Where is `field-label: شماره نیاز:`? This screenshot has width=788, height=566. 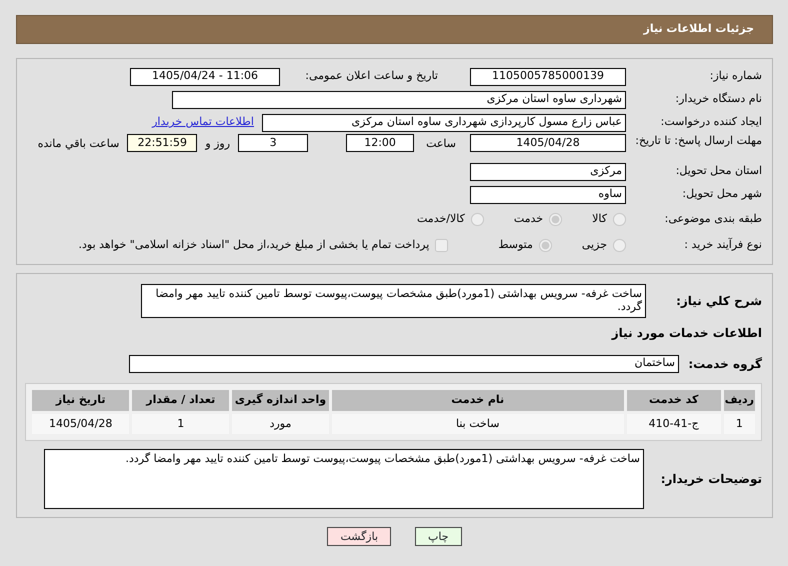 field-label: شماره نیاز: is located at coordinates (735, 76).